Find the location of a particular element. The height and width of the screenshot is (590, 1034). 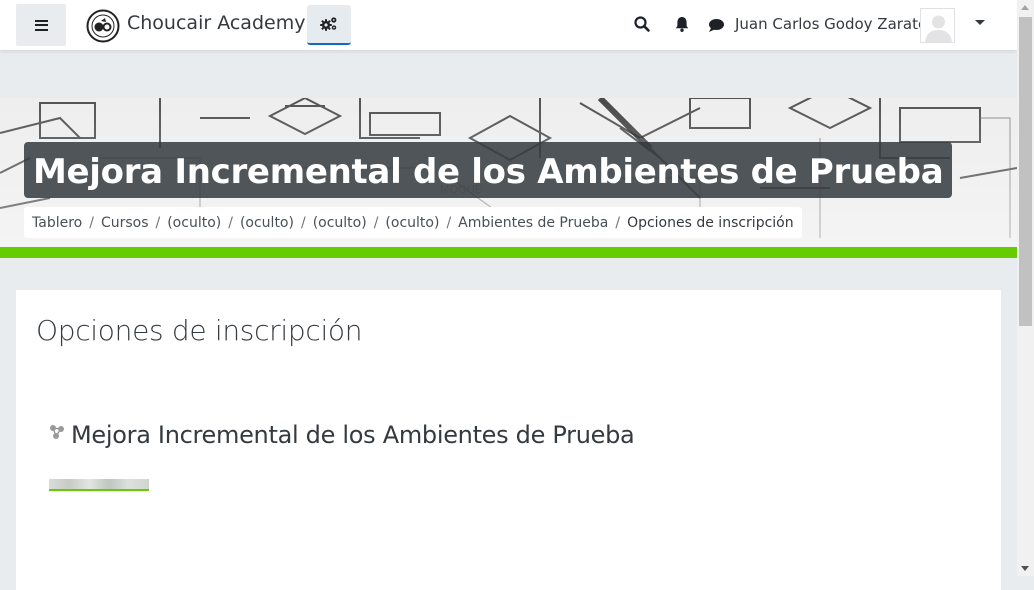

cogs-icon is located at coordinates (328, 24).